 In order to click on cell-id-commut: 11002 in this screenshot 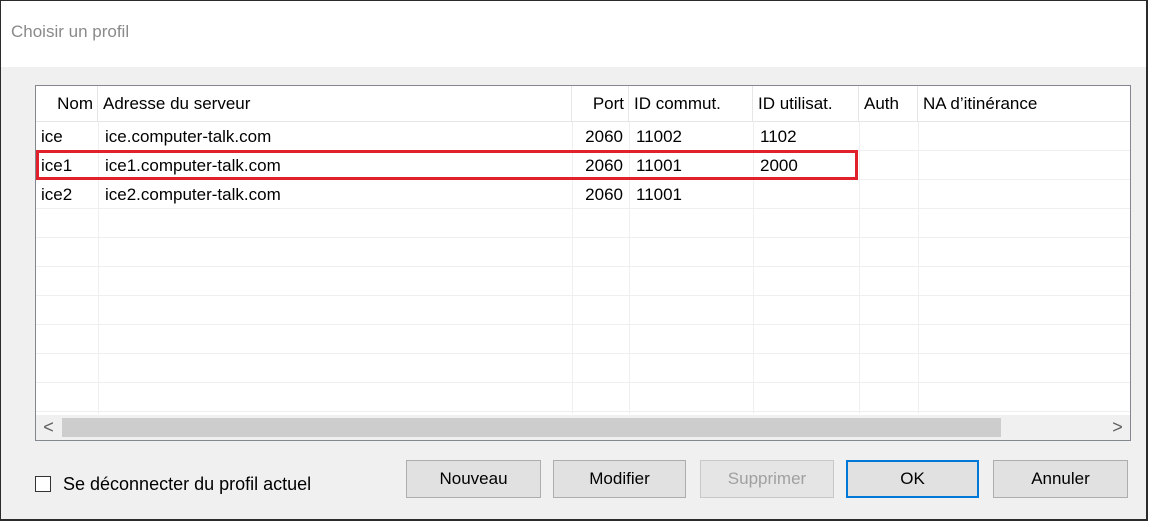, I will do `click(659, 136)`.